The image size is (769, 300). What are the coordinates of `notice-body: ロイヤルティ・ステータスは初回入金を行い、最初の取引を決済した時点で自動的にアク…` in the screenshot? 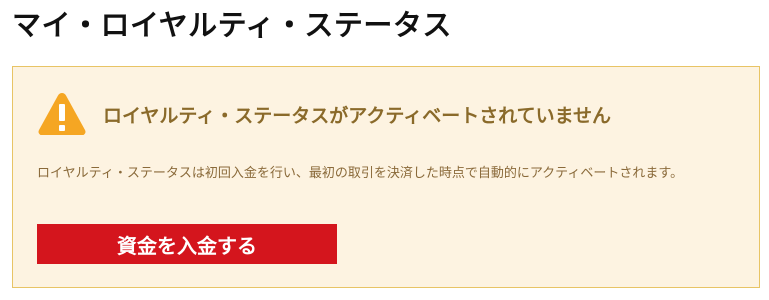 It's located at (360, 173).